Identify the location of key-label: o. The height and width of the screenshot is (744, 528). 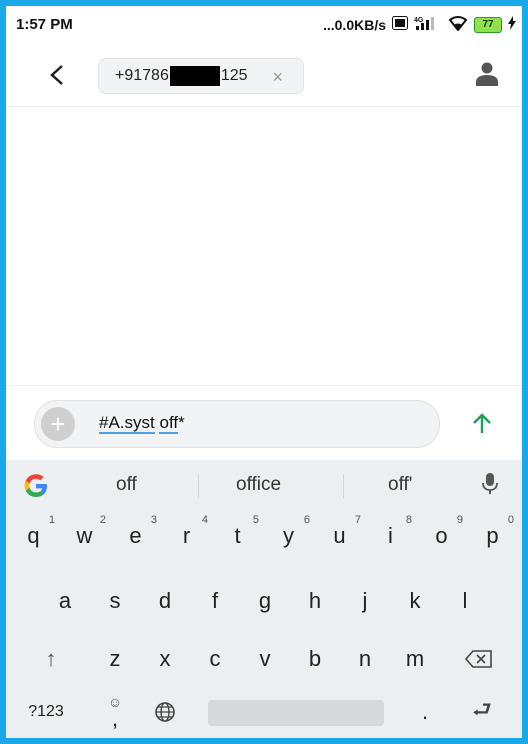
(441, 535).